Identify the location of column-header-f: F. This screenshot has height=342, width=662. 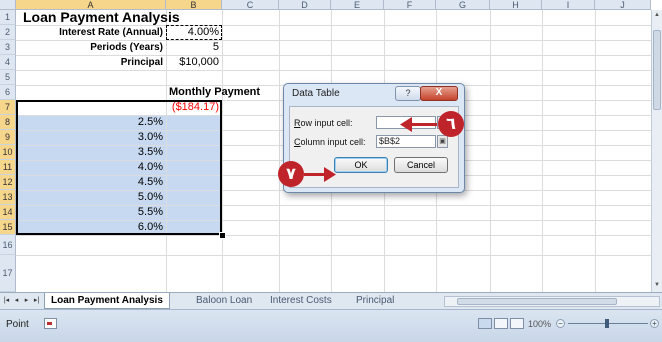
(410, 5).